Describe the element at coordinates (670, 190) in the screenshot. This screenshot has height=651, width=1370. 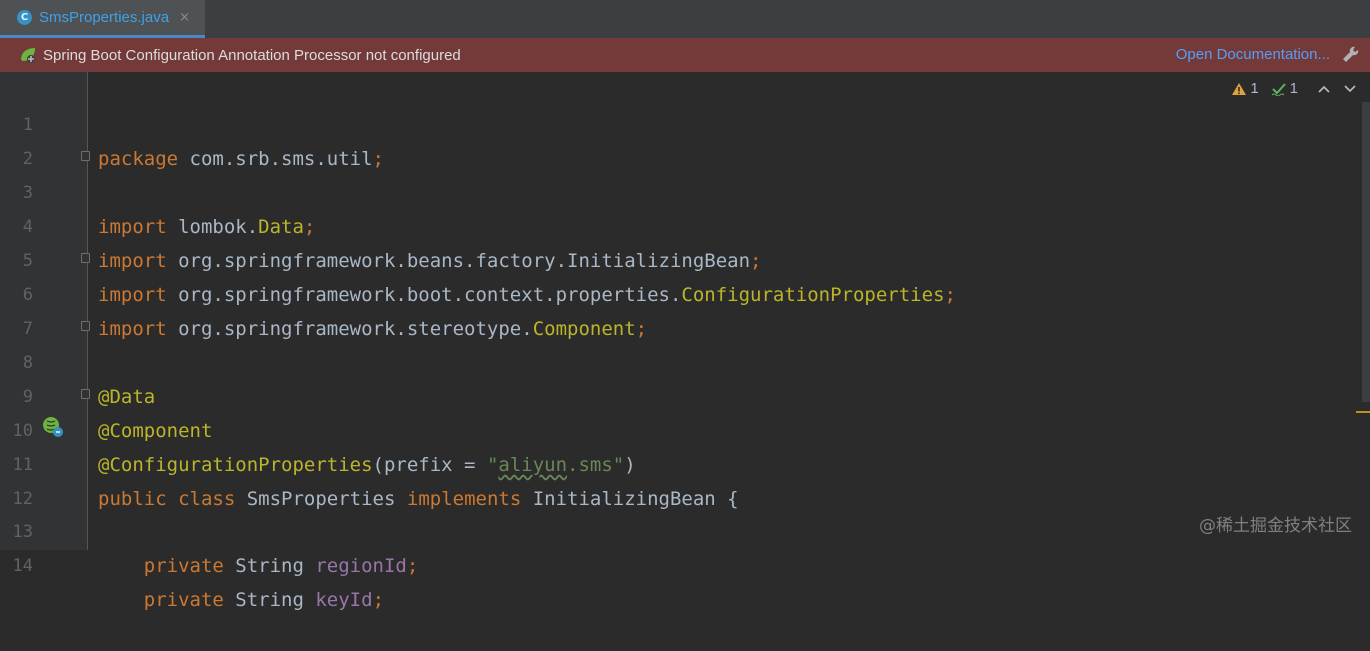
I see `code-line: 3 import lombok.Data;` at that location.